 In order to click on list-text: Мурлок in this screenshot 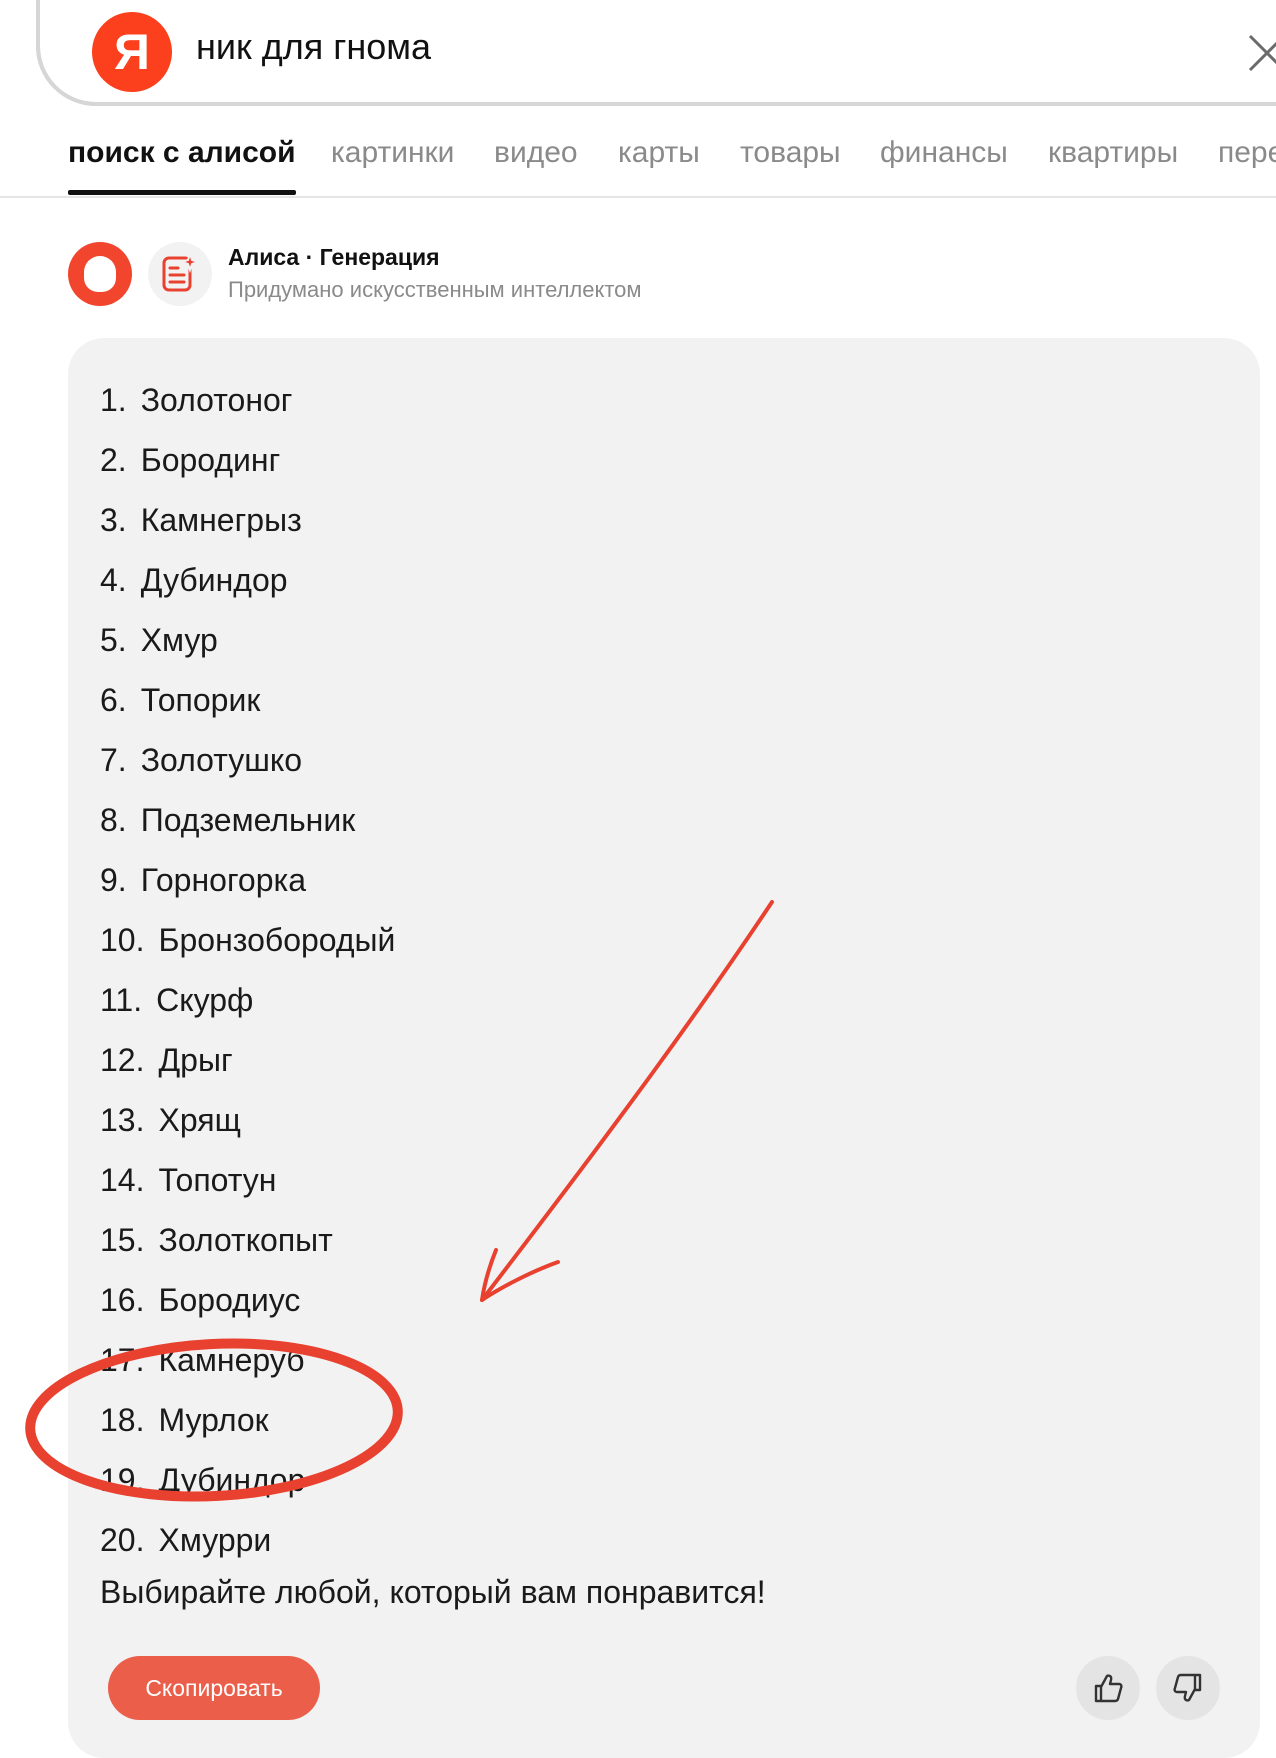, I will do `click(213, 1420)`.